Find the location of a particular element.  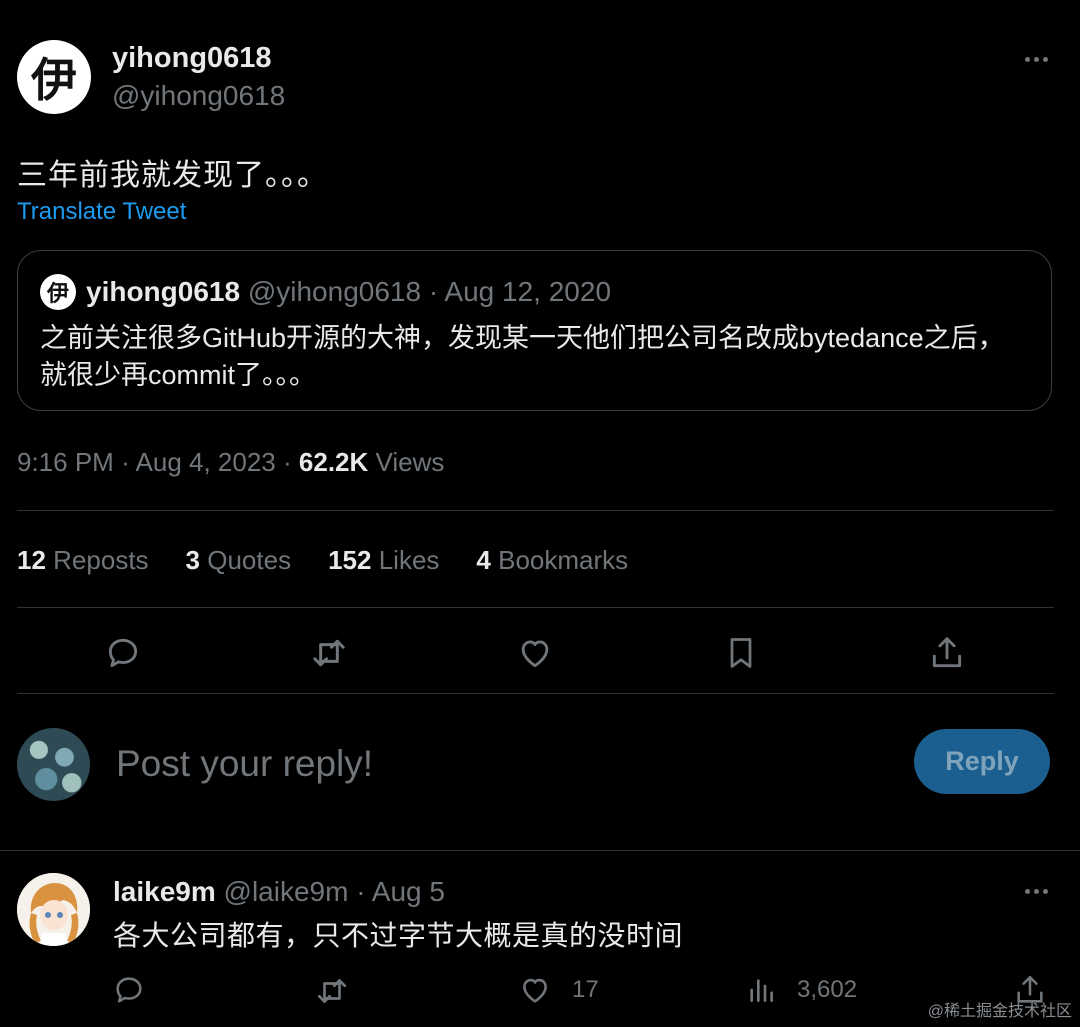

views-label: Views is located at coordinates (410, 462).